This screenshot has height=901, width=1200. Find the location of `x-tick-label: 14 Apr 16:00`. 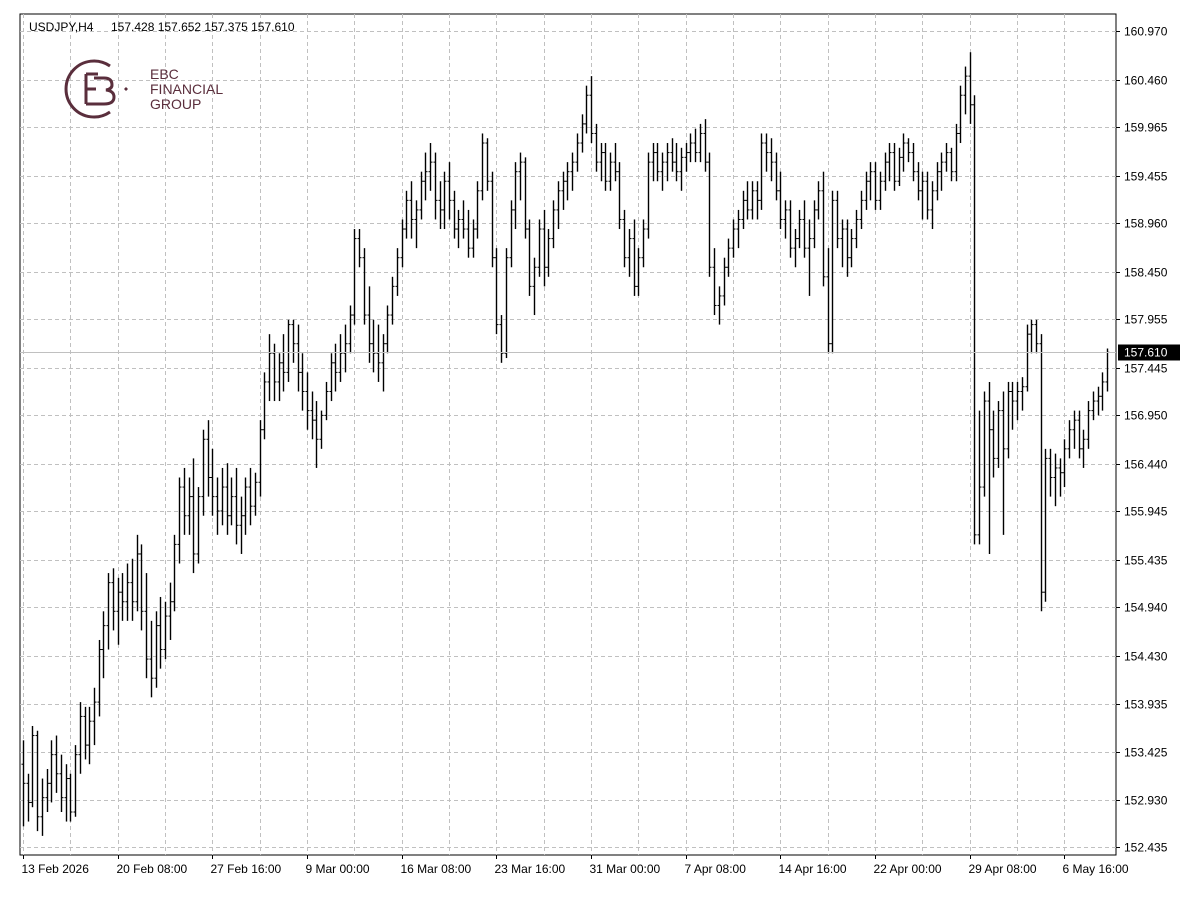

x-tick-label: 14 Apr 16:00 is located at coordinates (813, 869).